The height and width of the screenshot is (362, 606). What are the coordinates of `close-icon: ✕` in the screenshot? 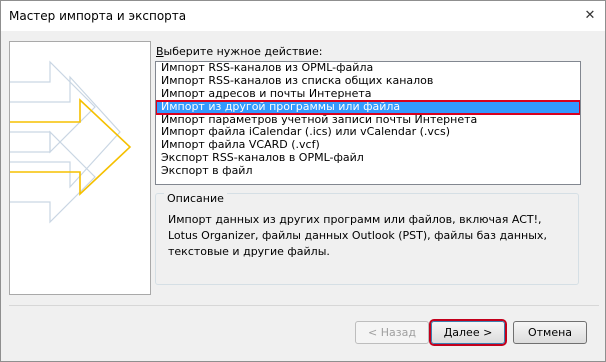 It's located at (590, 16).